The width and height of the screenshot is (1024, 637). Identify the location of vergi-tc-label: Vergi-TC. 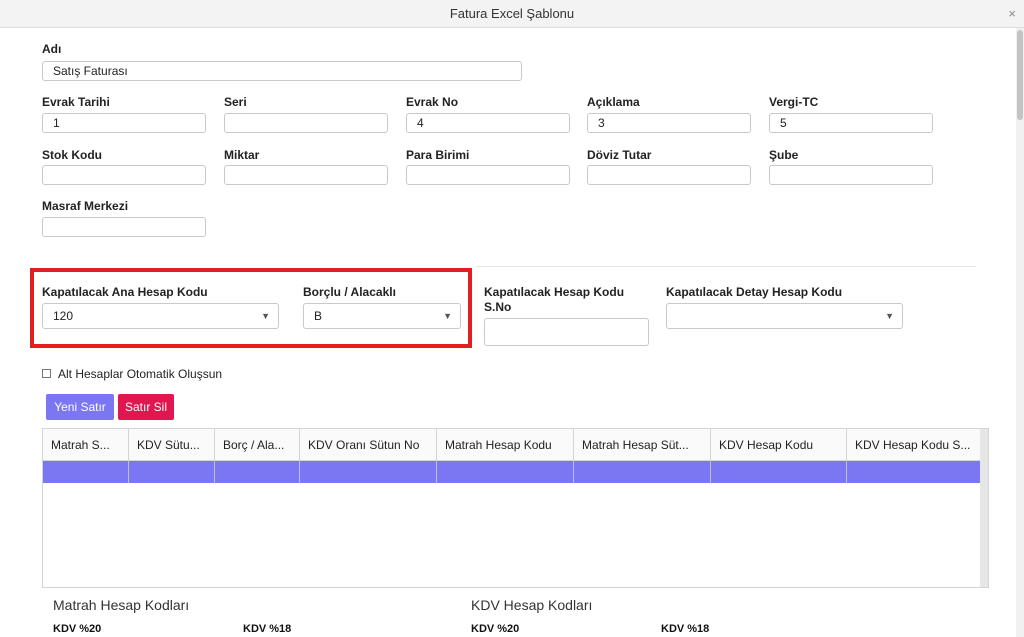
(794, 102).